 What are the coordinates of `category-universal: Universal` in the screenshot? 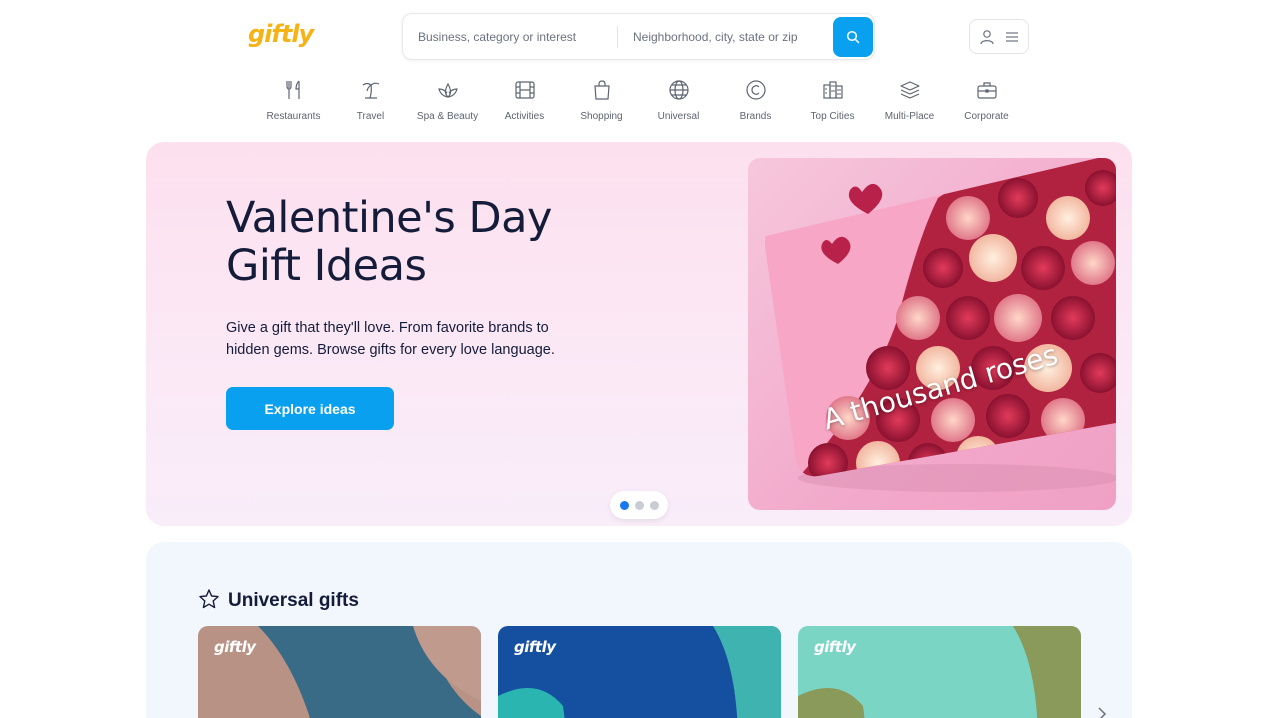 It's located at (678, 101).